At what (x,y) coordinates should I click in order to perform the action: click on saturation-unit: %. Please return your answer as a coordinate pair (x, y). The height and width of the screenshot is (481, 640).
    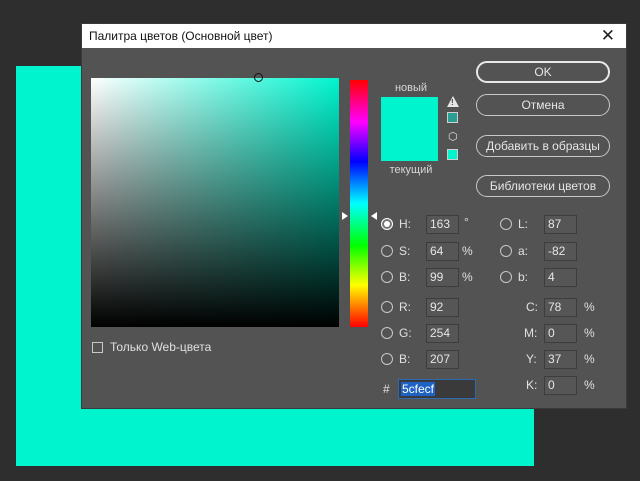
    Looking at the image, I should click on (467, 251).